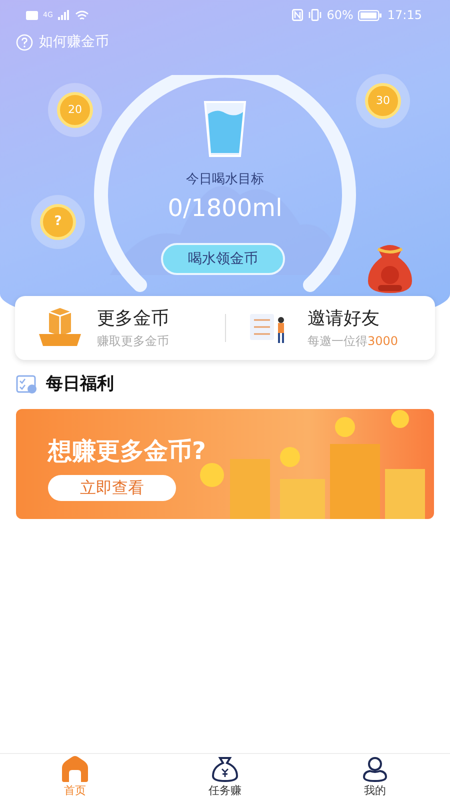 This screenshot has width=450, height=800. What do you see at coordinates (75, 110) in the screenshot?
I see `coin-bubble: 20` at bounding box center [75, 110].